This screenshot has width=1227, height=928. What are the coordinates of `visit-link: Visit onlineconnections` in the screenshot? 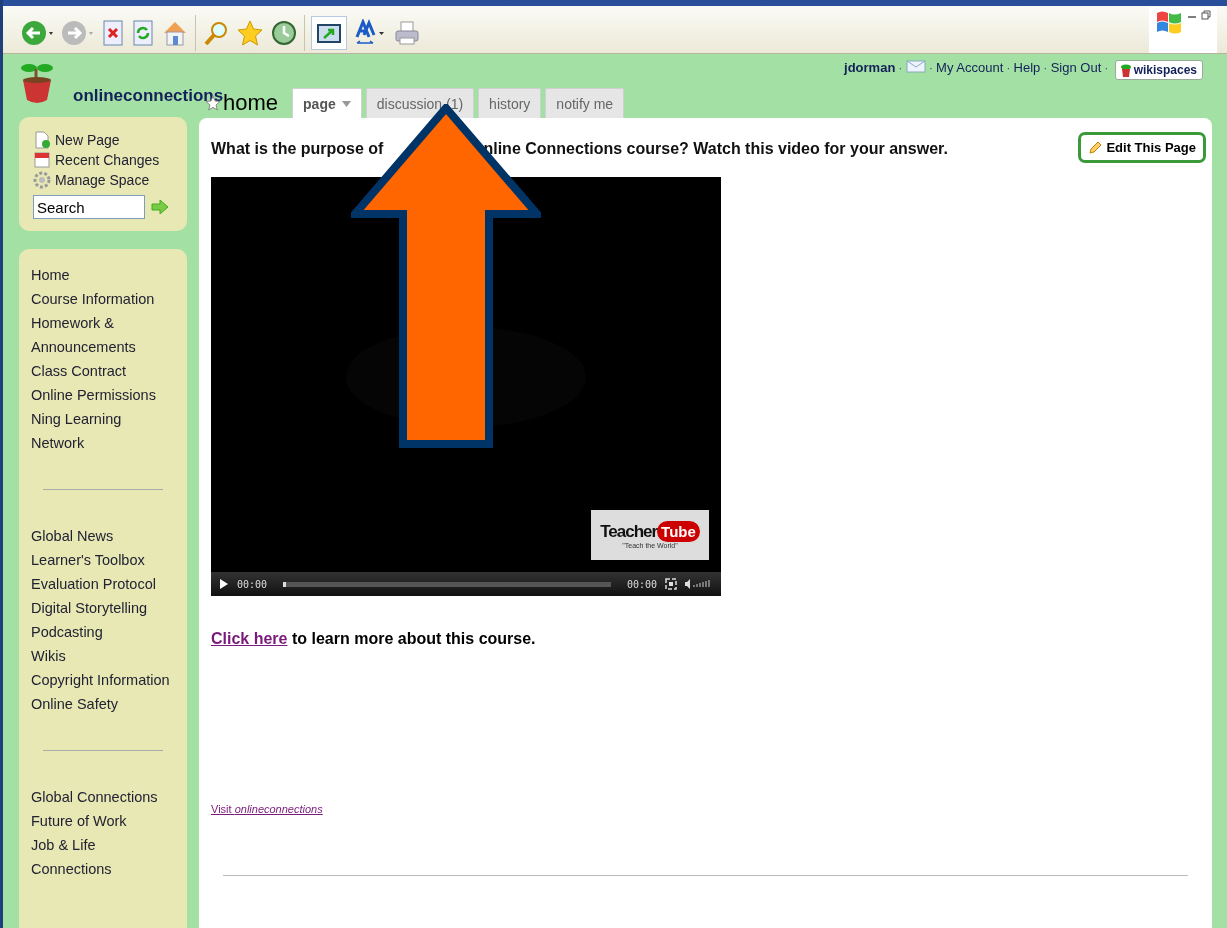 It's located at (267, 809).